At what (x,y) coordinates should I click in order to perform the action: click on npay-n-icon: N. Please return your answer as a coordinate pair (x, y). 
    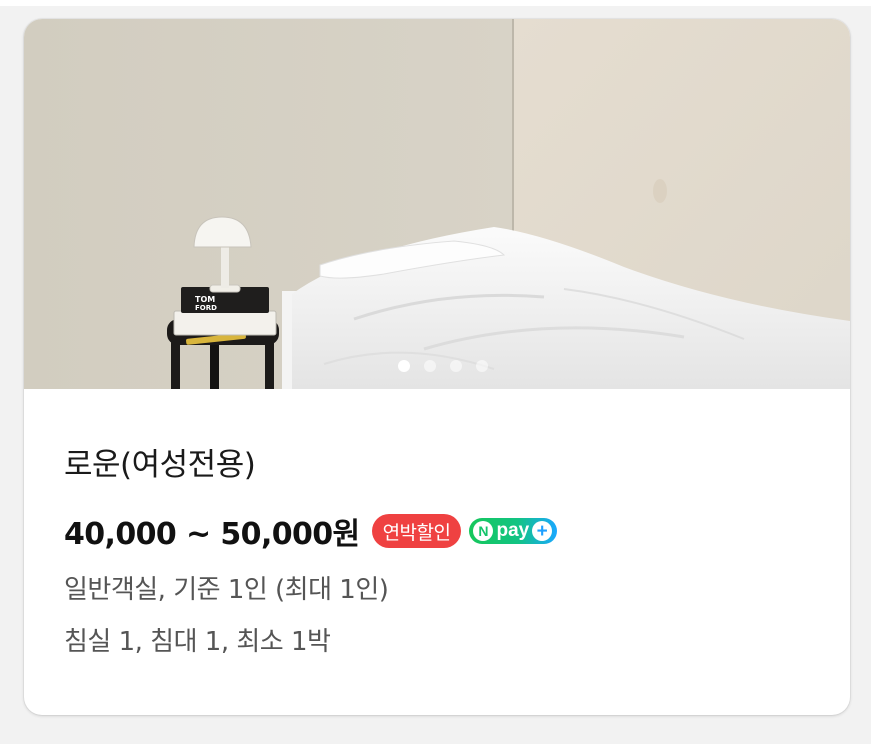
    Looking at the image, I should click on (483, 531).